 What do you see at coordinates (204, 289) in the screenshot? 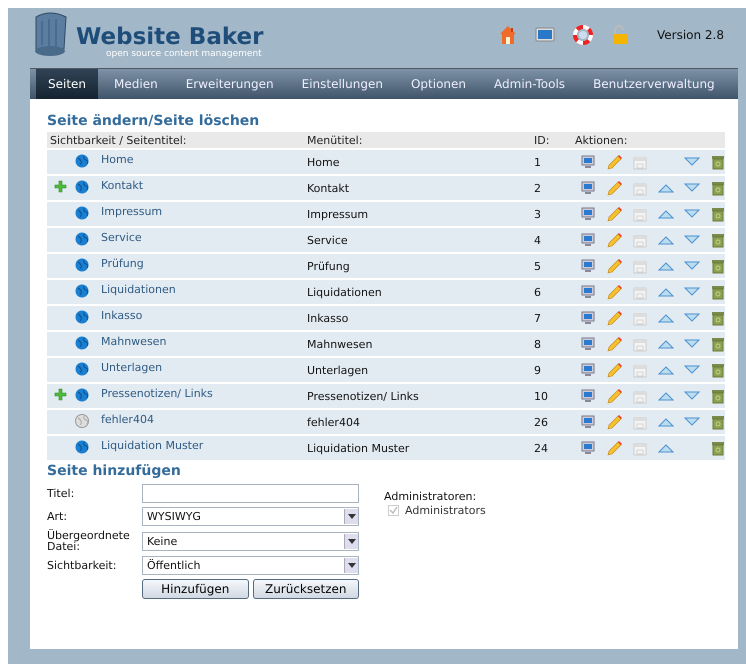
I see `page-title-link: Liquidationen` at bounding box center [204, 289].